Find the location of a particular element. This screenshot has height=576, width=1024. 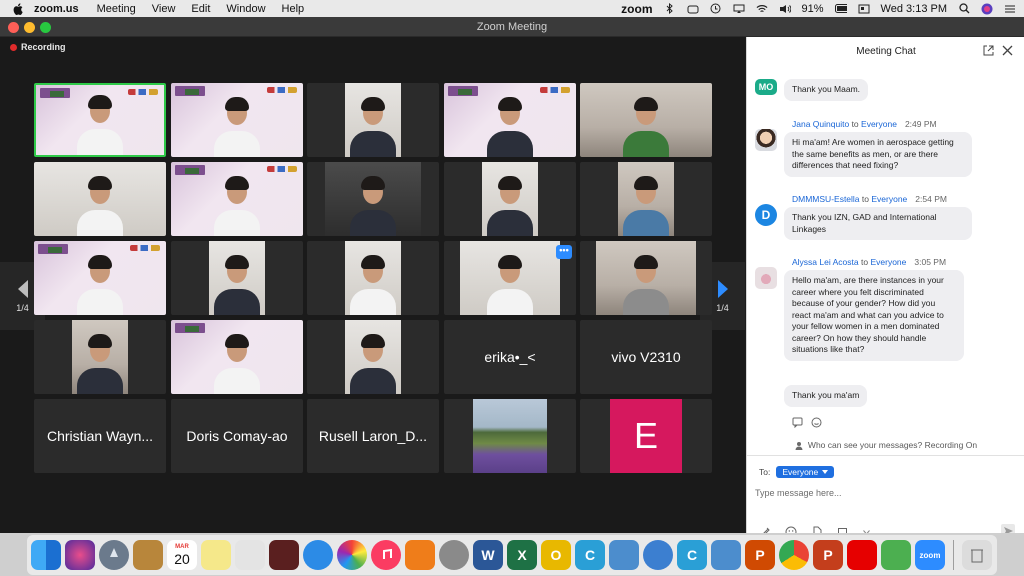

figure-body is located at coordinates (100, 223).